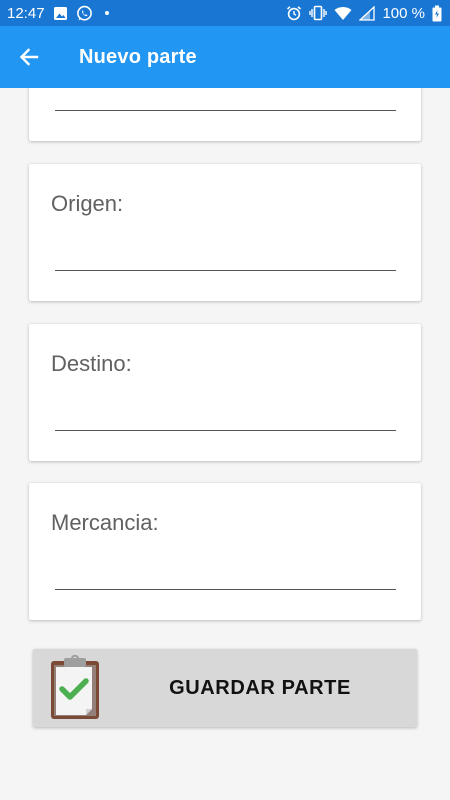  What do you see at coordinates (225, 13) in the screenshot?
I see `status-bar: 12:47 100 %` at bounding box center [225, 13].